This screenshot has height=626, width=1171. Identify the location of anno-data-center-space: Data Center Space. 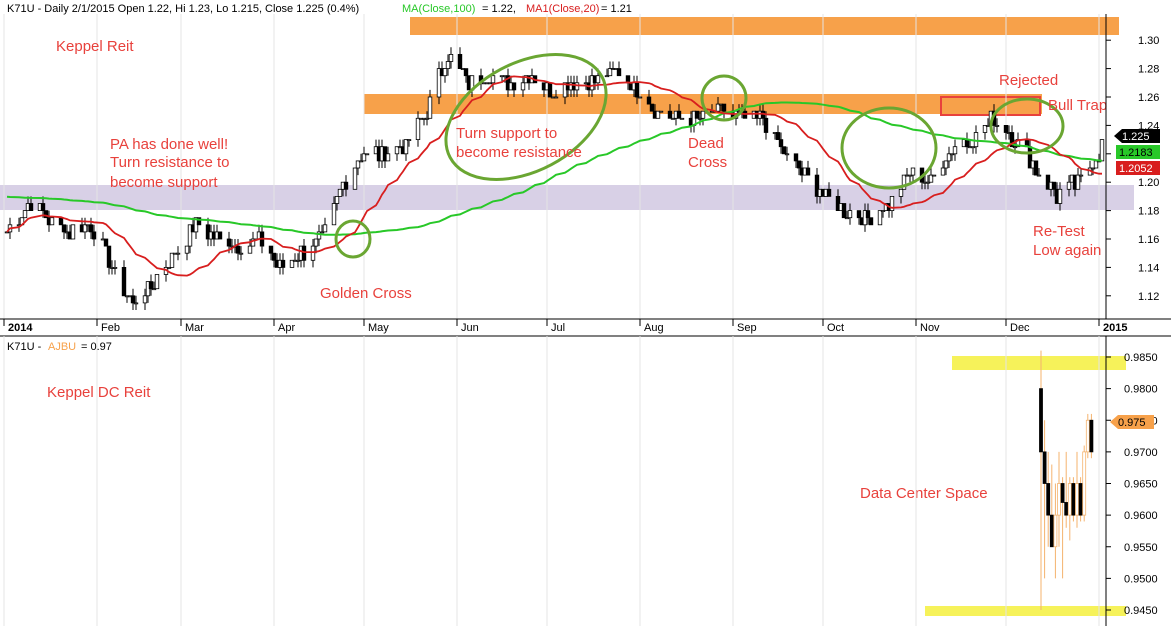
(924, 493).